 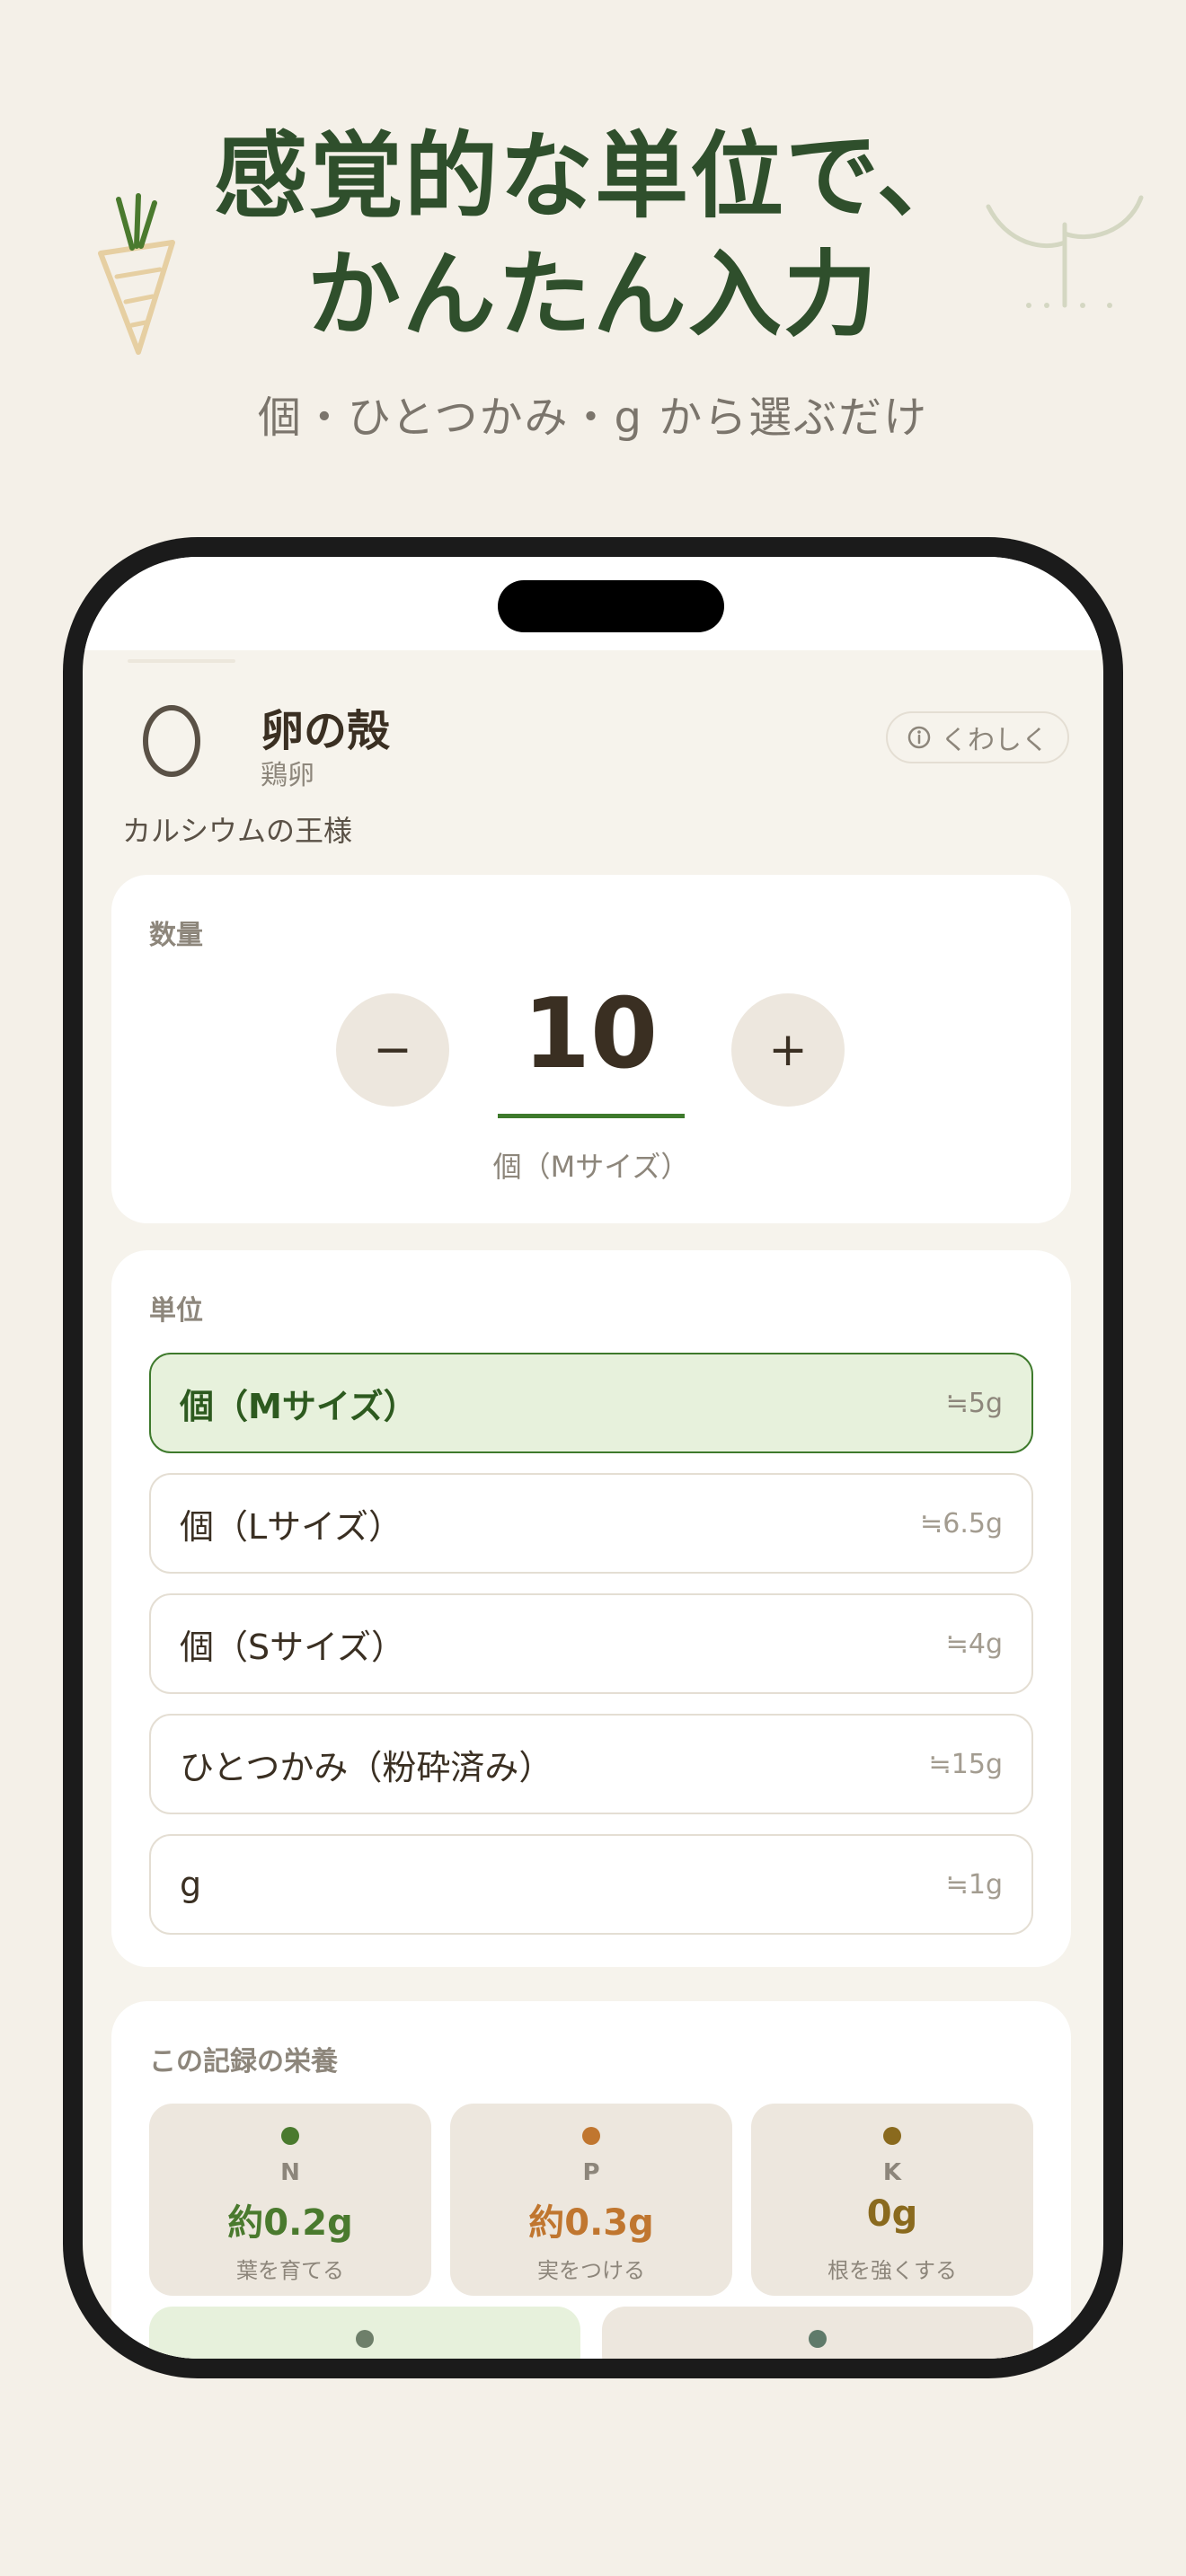 What do you see at coordinates (590, 1035) in the screenshot?
I see `quantity-input: 10` at bounding box center [590, 1035].